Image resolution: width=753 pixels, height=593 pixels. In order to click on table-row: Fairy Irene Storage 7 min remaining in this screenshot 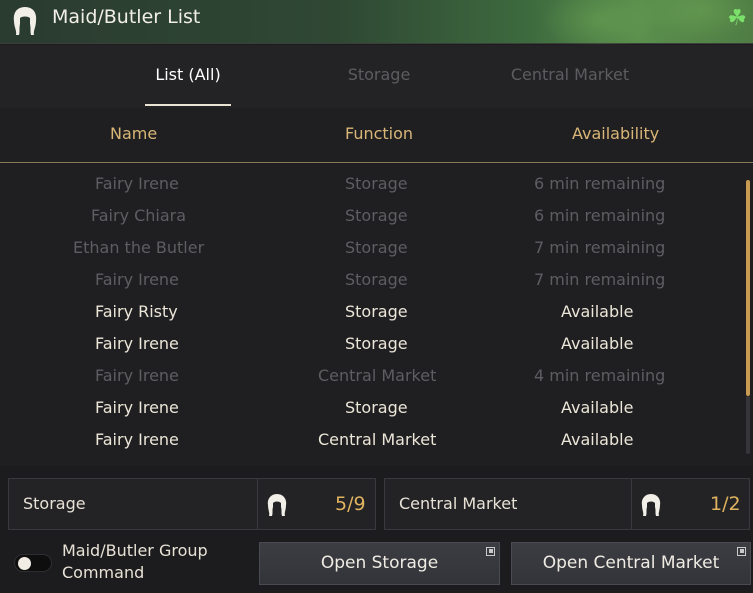, I will do `click(370, 280)`.